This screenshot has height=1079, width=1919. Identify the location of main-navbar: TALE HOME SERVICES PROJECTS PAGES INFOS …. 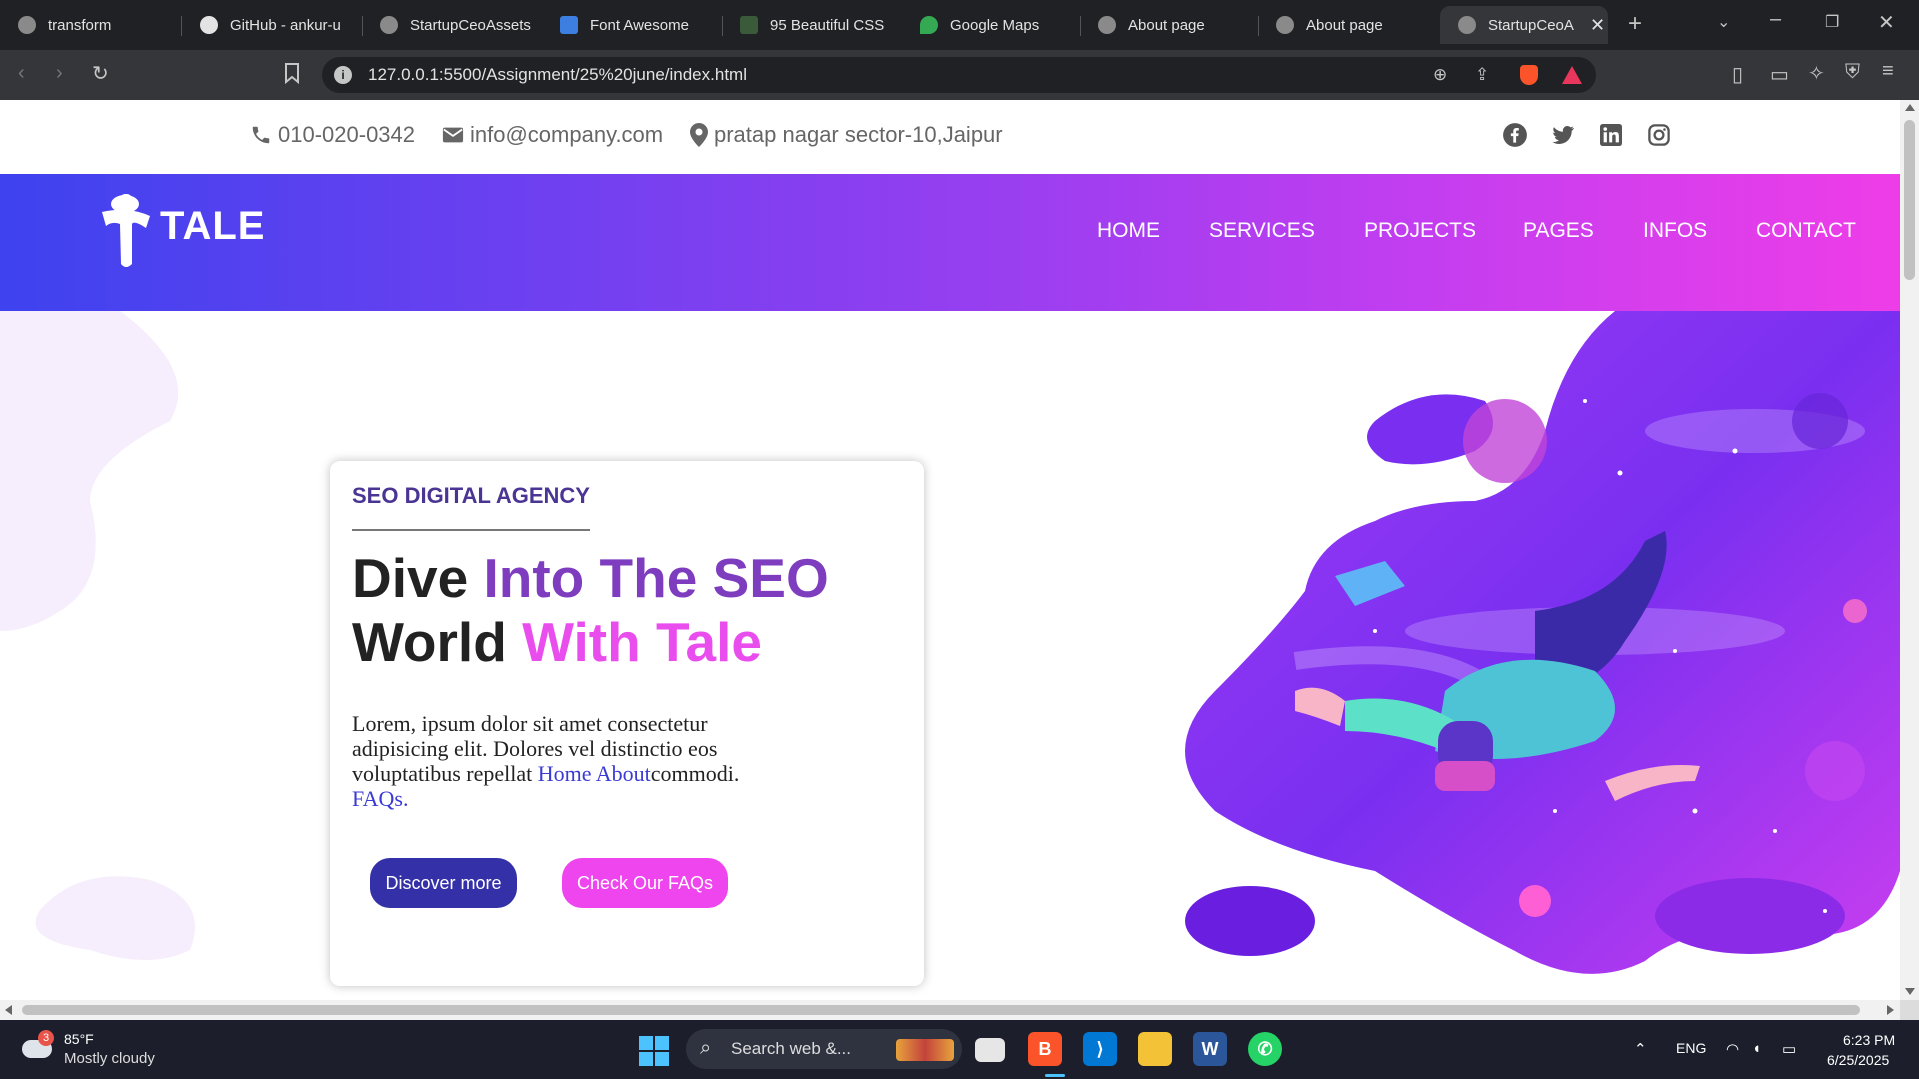
(950, 242).